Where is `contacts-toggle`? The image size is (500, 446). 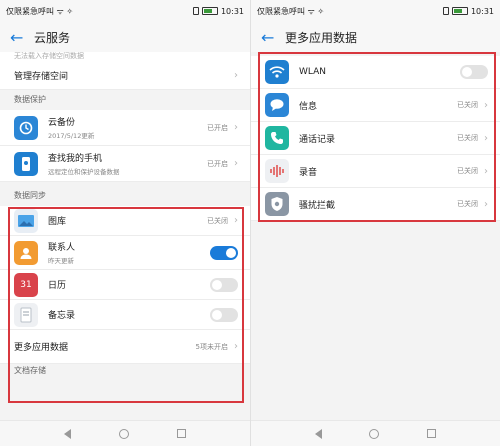 contacts-toggle is located at coordinates (224, 252).